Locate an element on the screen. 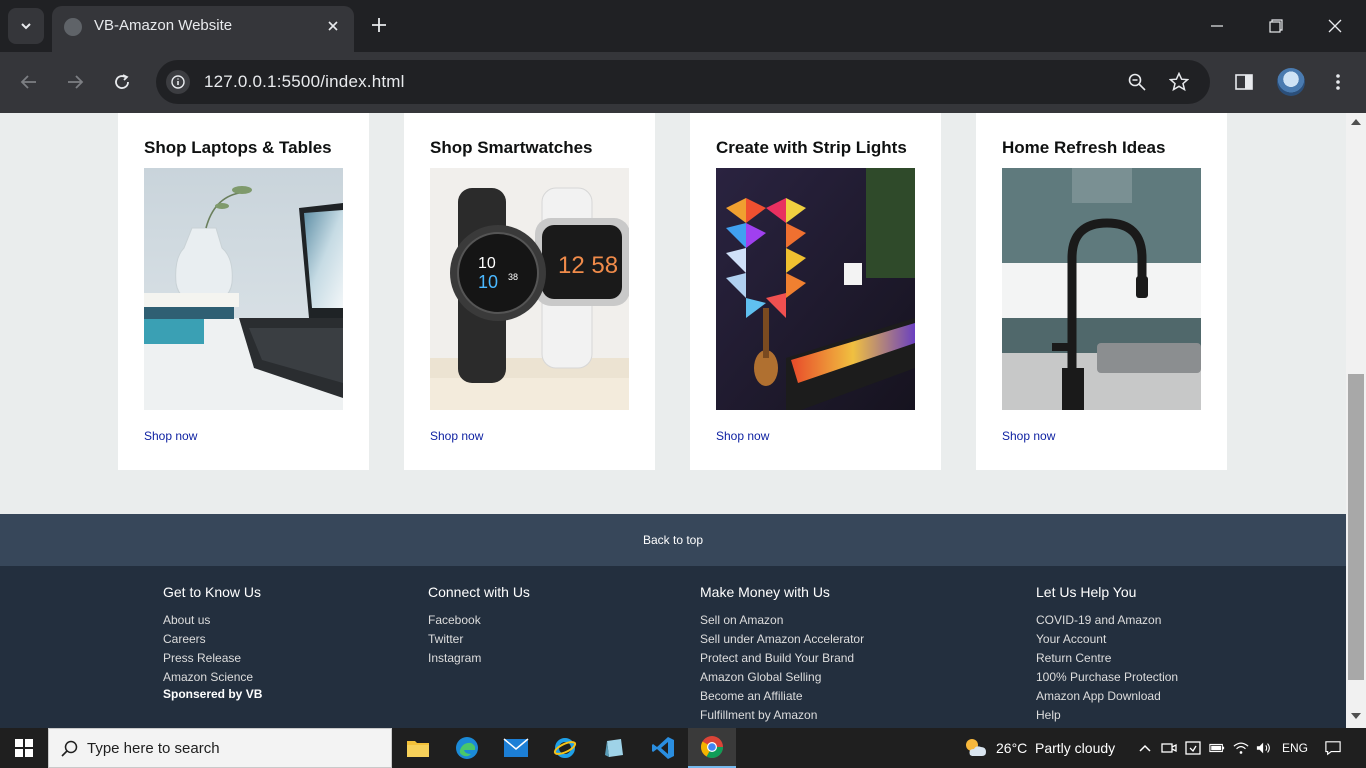  edge-icon is located at coordinates (467, 748).